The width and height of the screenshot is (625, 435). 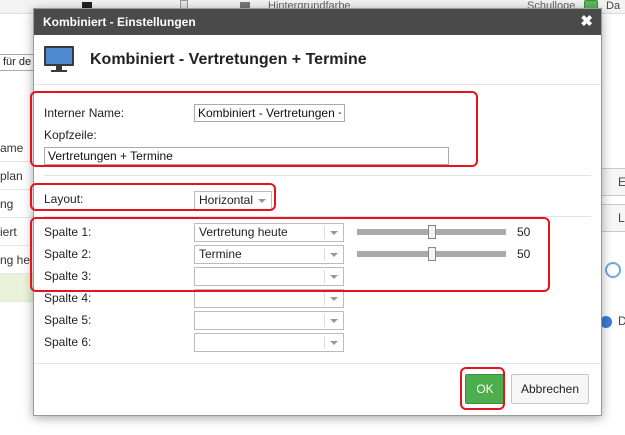 What do you see at coordinates (68, 254) in the screenshot?
I see `column-2-label: Spalte 2:` at bounding box center [68, 254].